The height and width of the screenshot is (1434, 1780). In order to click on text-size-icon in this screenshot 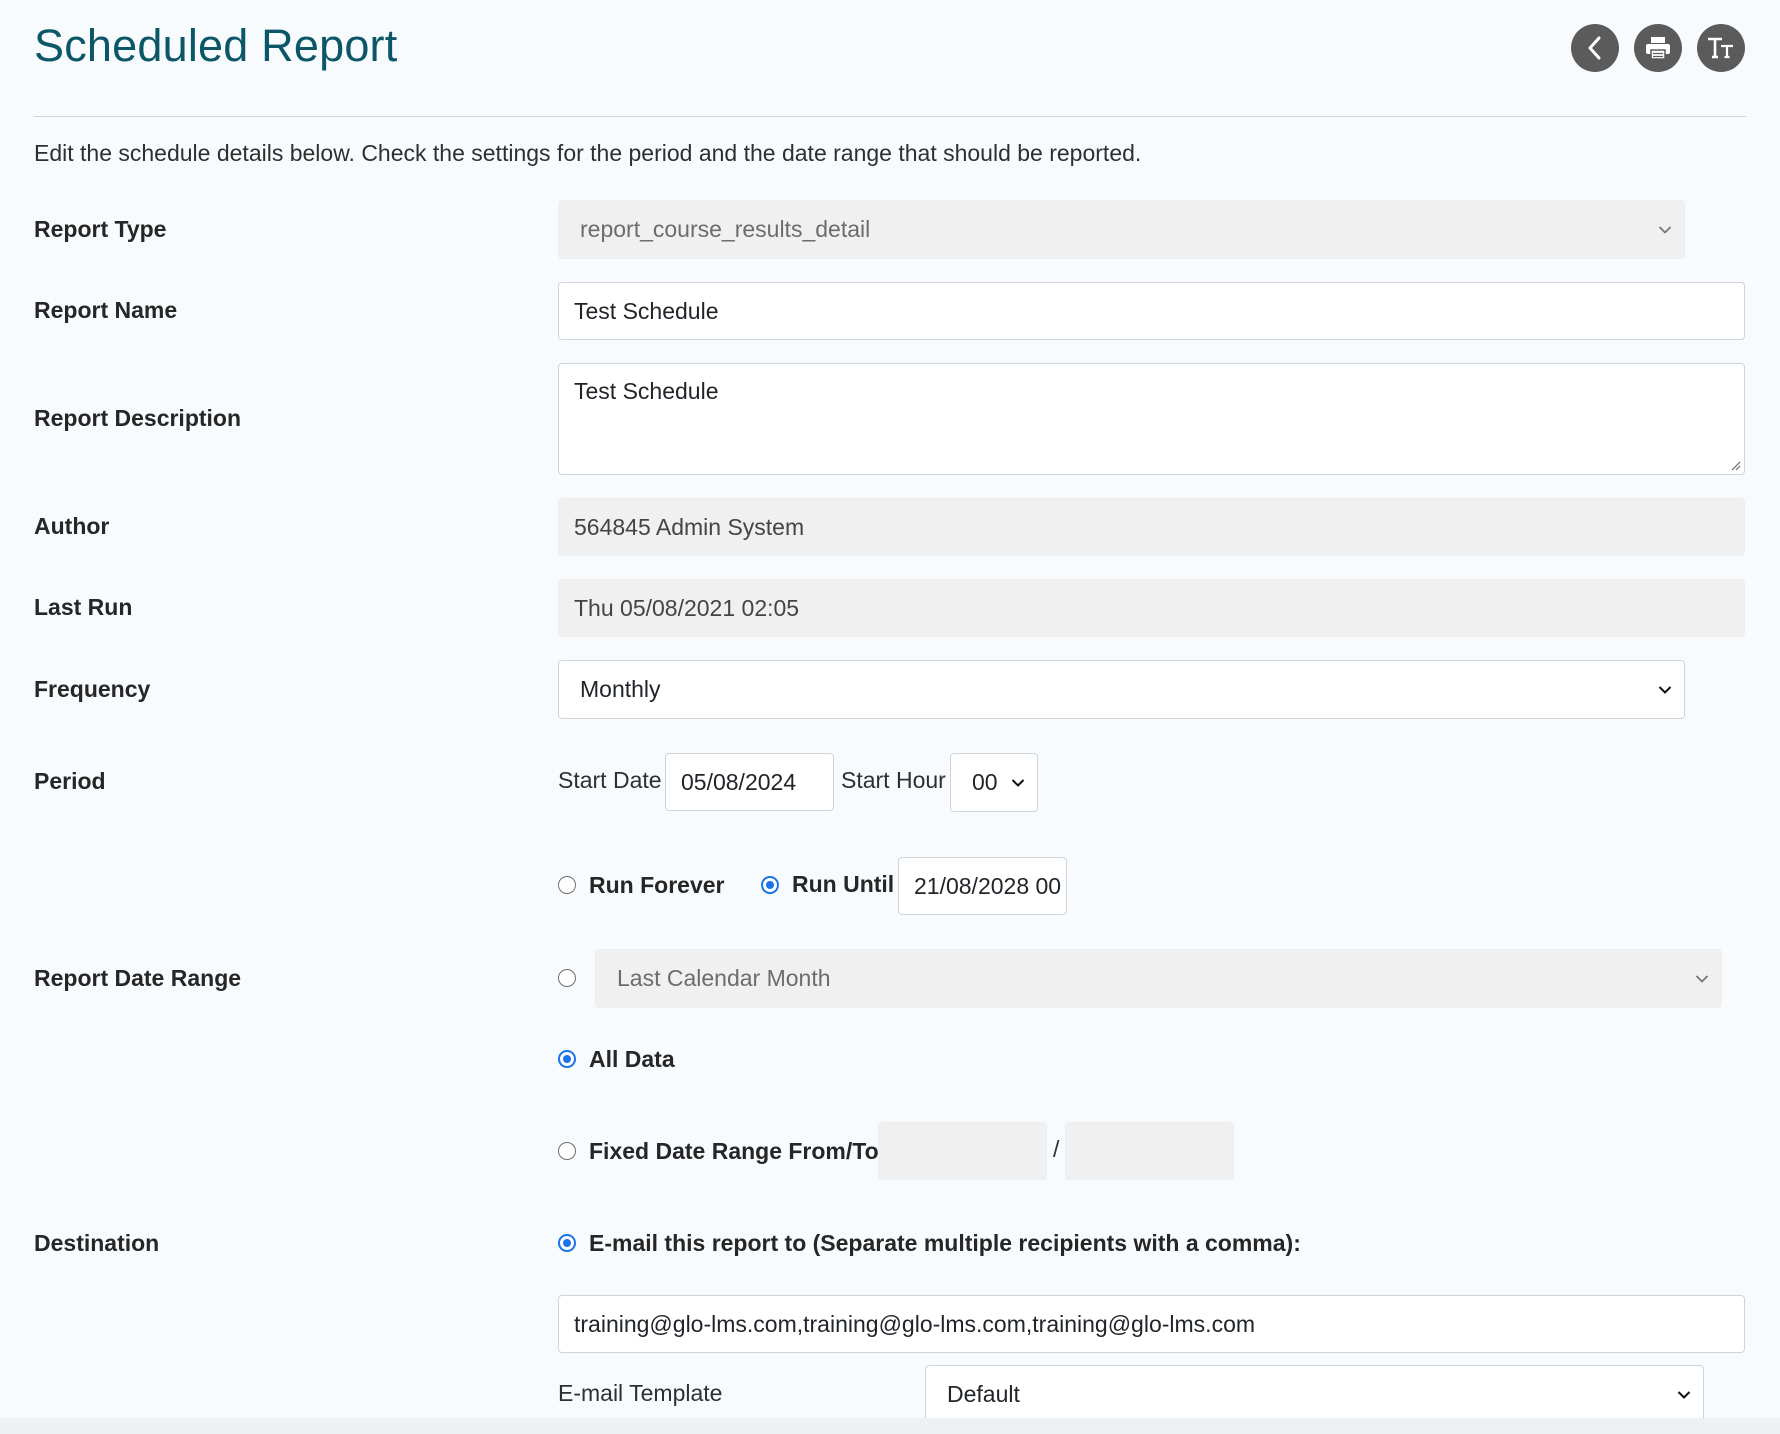, I will do `click(1720, 48)`.